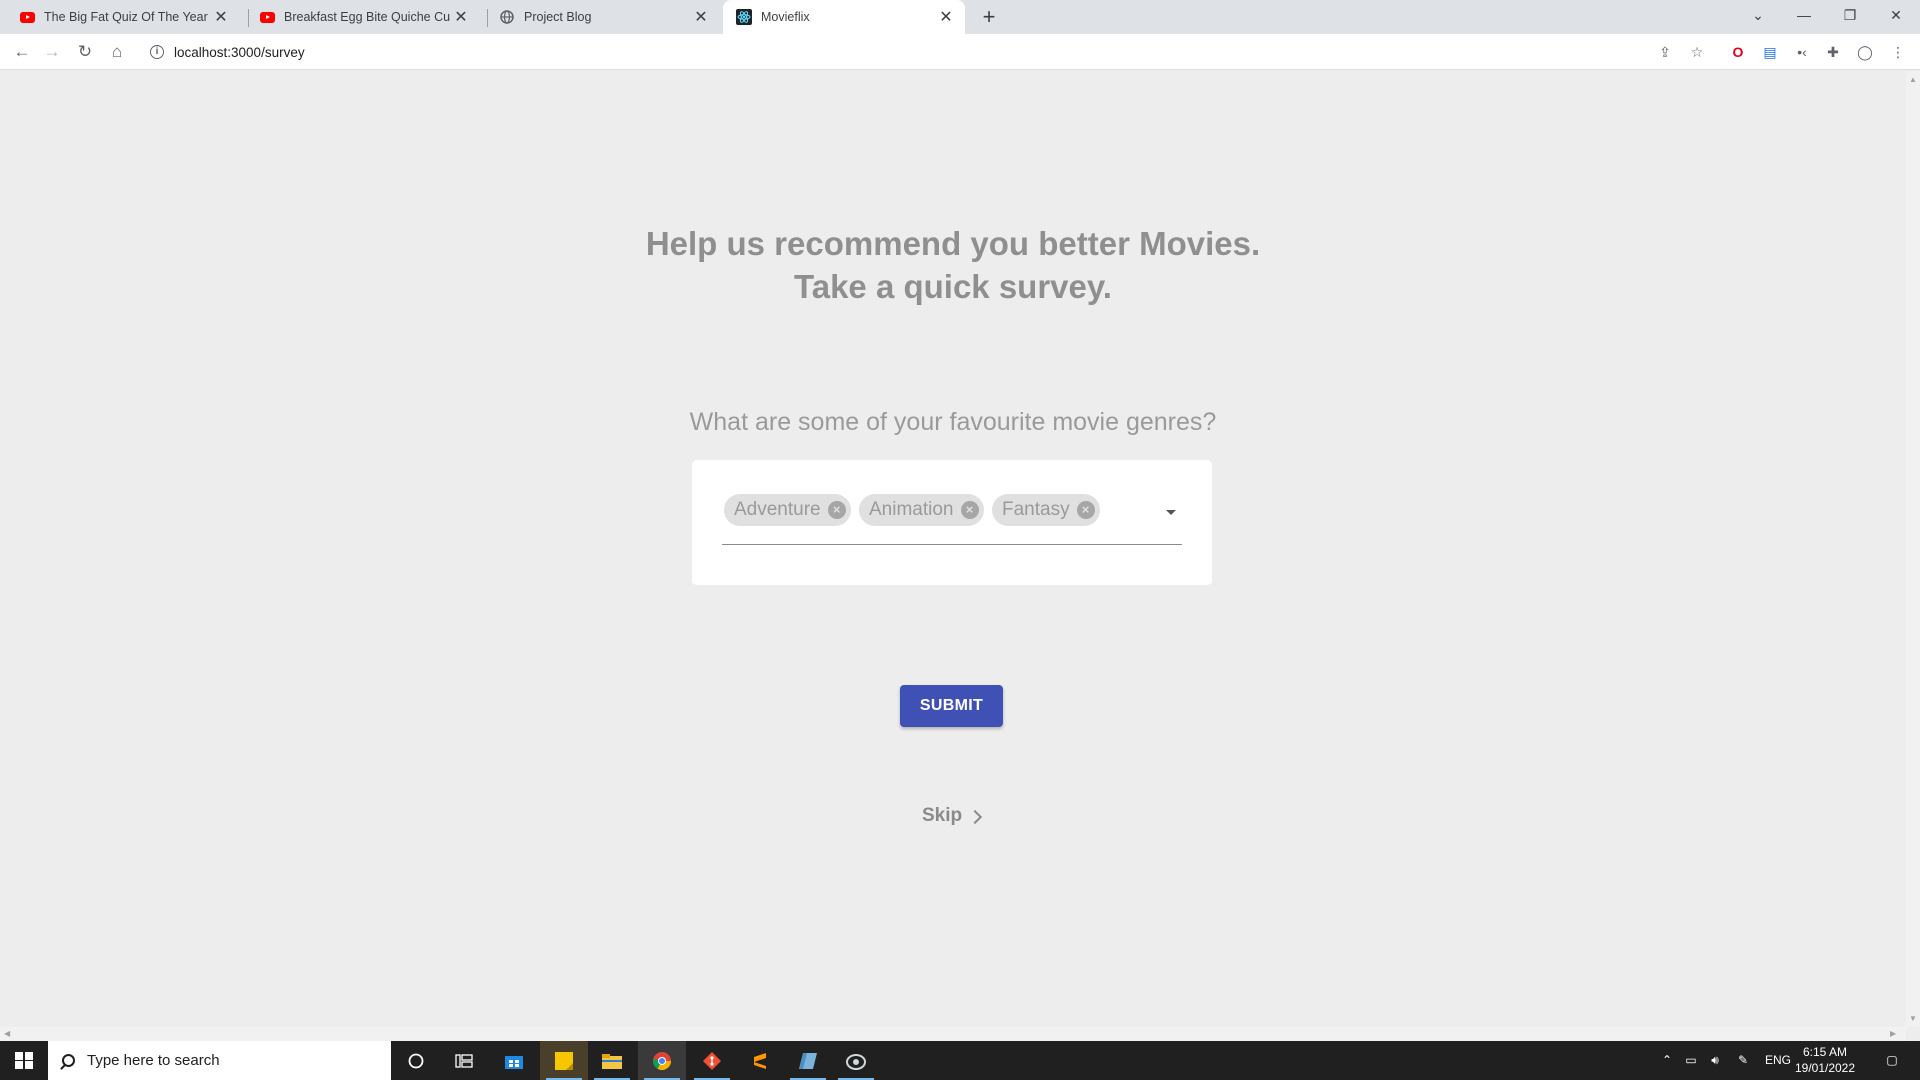  What do you see at coordinates (1697, 52) in the screenshot?
I see `bookmark-star-icon: ☆` at bounding box center [1697, 52].